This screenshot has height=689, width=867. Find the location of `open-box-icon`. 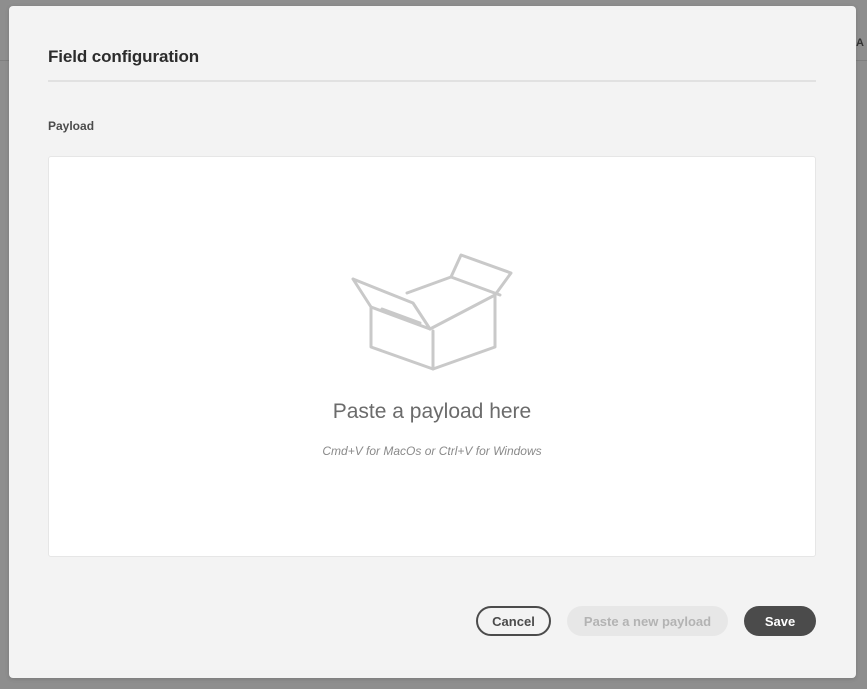

open-box-icon is located at coordinates (432, 312).